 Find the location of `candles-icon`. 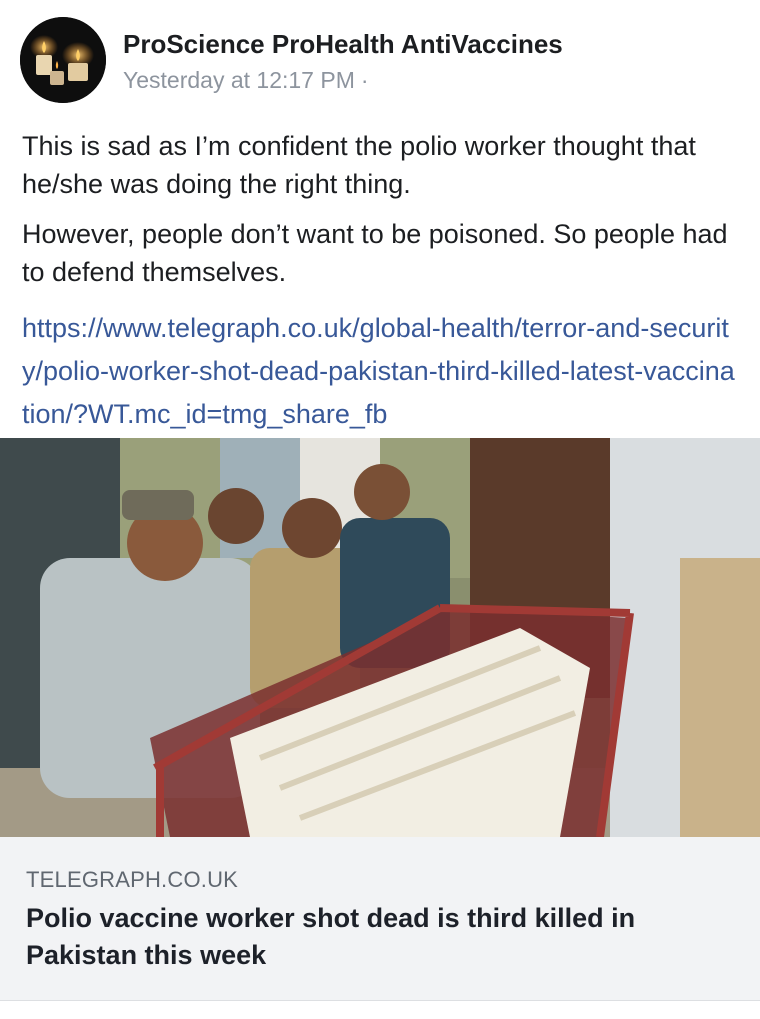

candles-icon is located at coordinates (63, 60).